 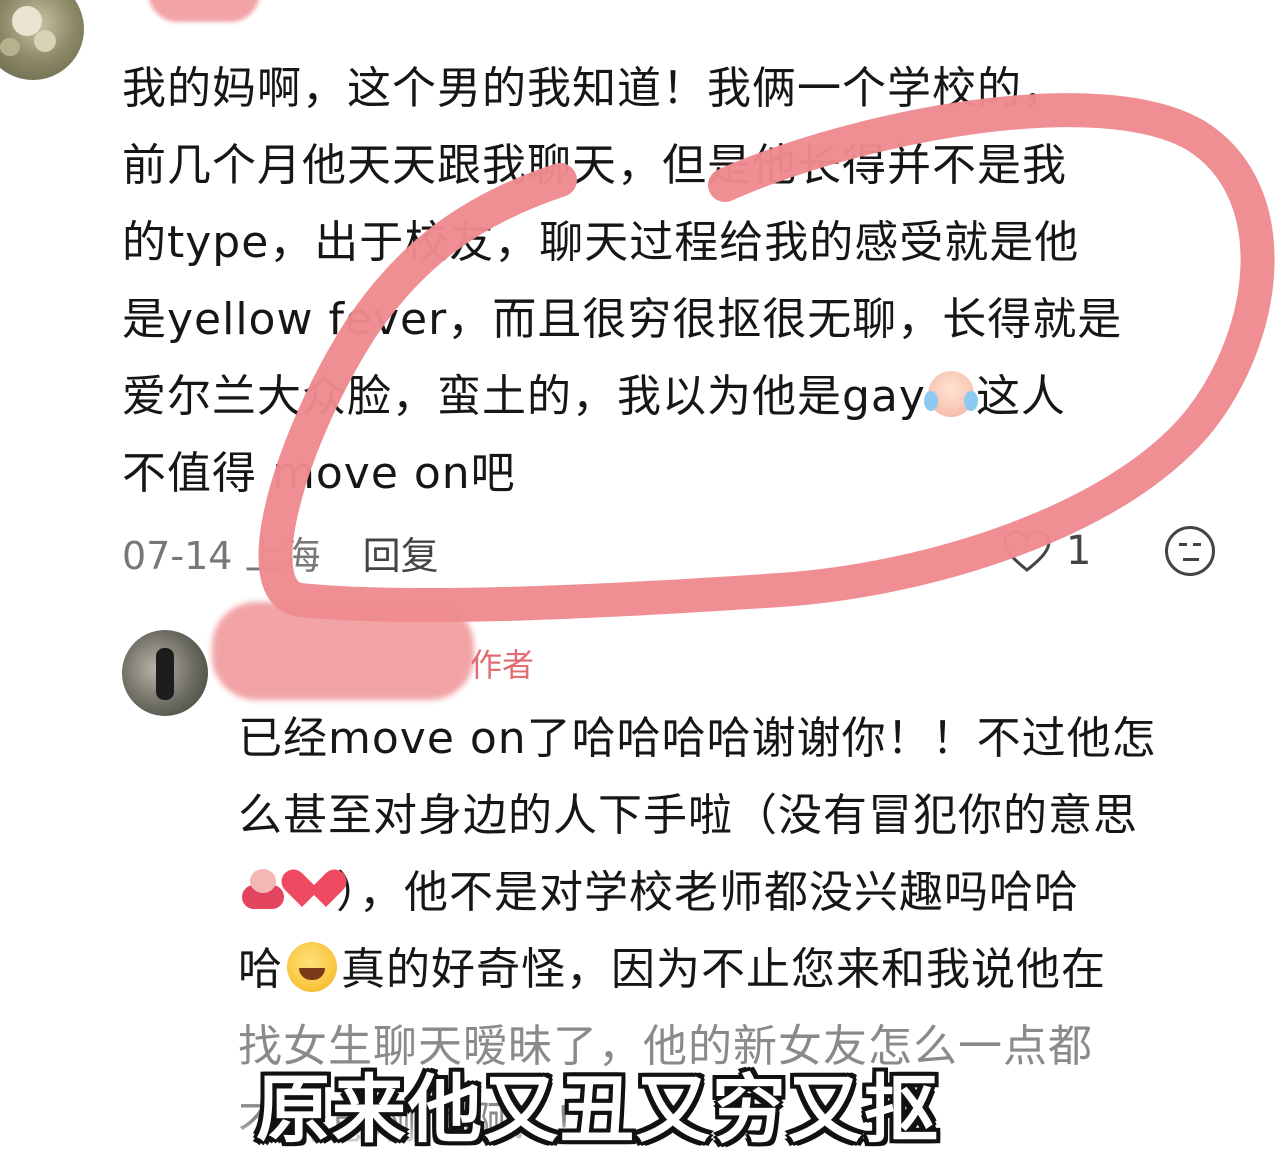 What do you see at coordinates (312, 967) in the screenshot?
I see `rofl-emoji` at bounding box center [312, 967].